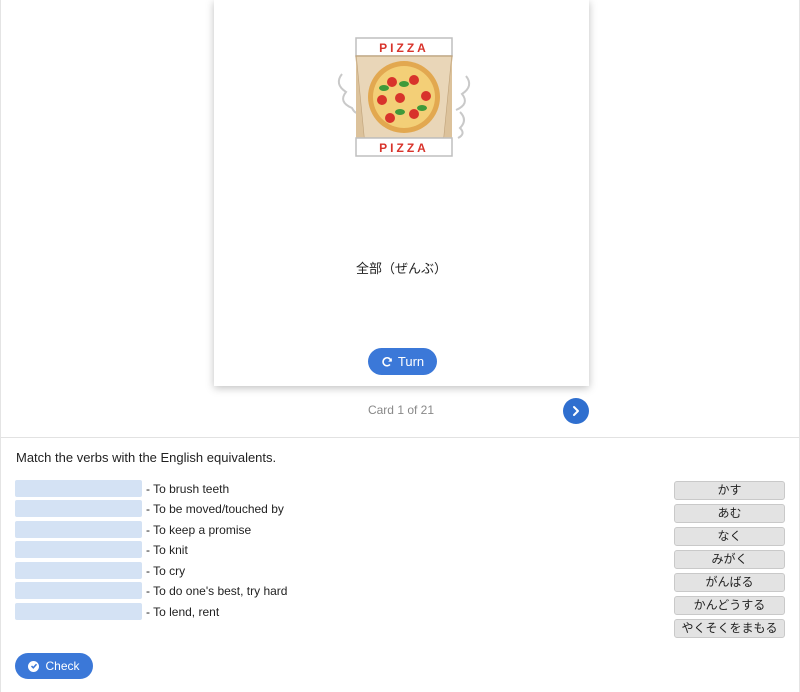  I want to click on match-label: - To be moved/touched by, so click(215, 508).